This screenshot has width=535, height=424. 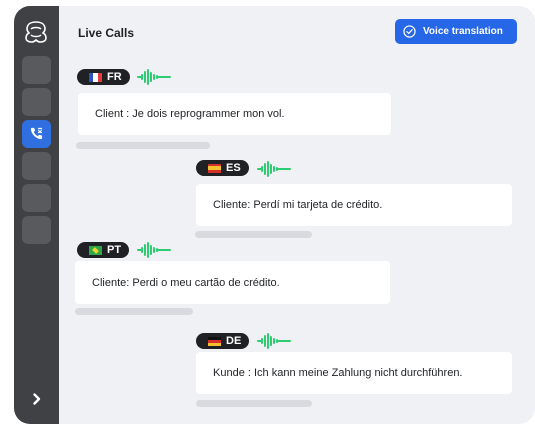 What do you see at coordinates (298, 205) in the screenshot?
I see `message-text: Cliente: Perdí mi tarjeta de crédito.` at bounding box center [298, 205].